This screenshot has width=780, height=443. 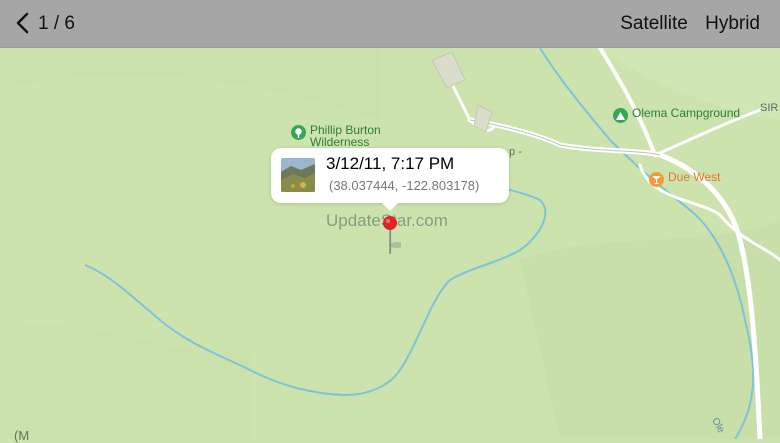 I want to click on road-label-fragment: p -, so click(x=515, y=152).